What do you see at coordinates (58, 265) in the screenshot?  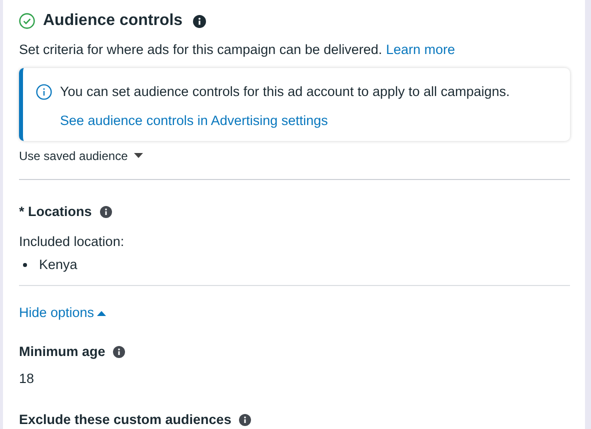 I see `location-item: Kenya` at bounding box center [58, 265].